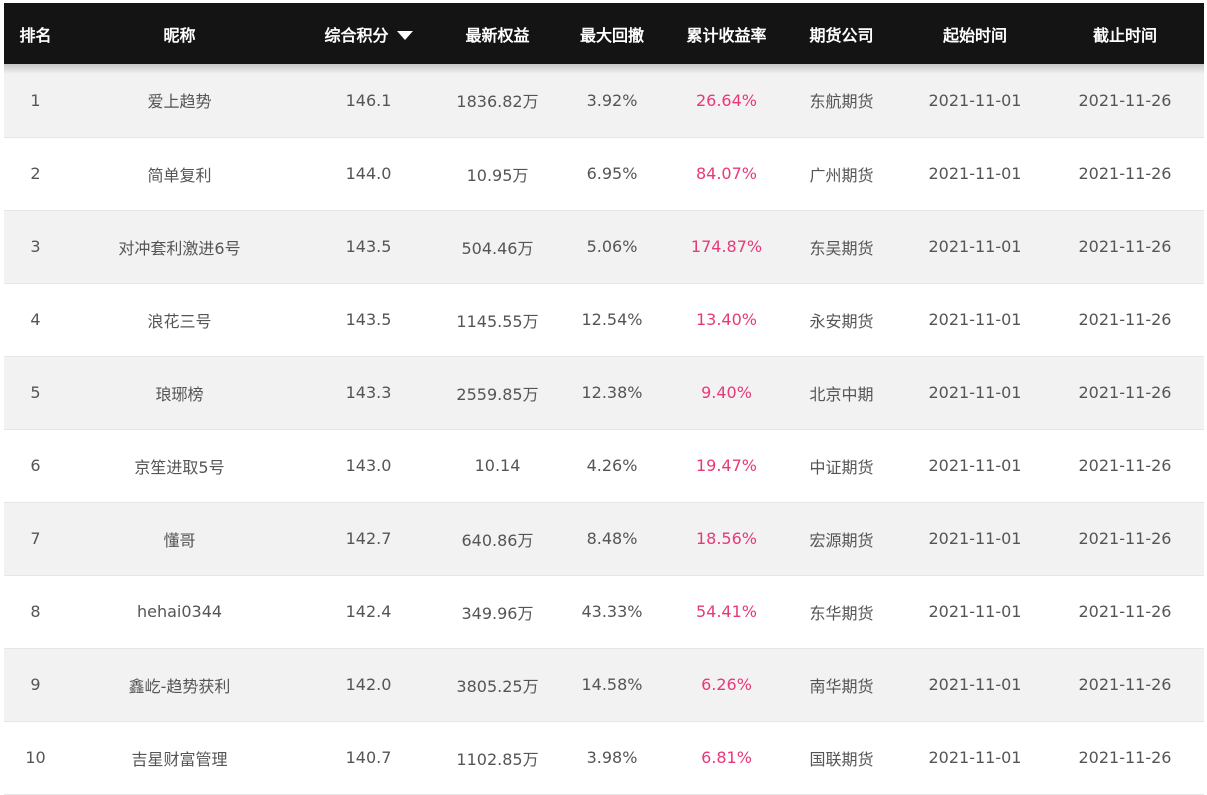 The image size is (1207, 795). What do you see at coordinates (179, 758) in the screenshot?
I see `nickname-cell: 吉星财富管理` at bounding box center [179, 758].